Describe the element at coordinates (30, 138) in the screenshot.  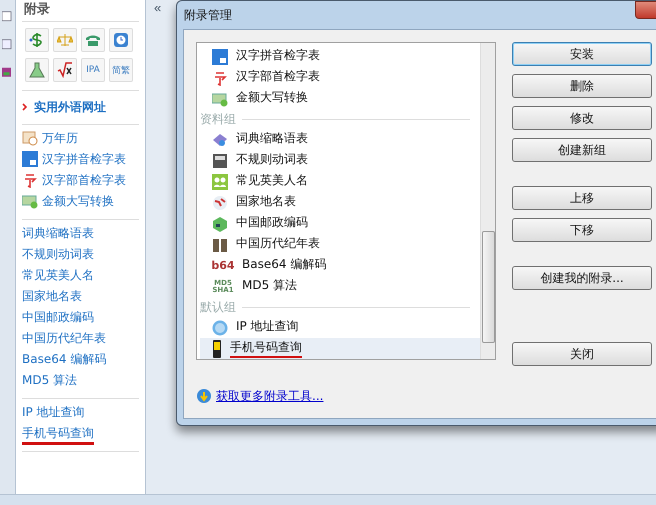
I see `calendar-icon` at that location.